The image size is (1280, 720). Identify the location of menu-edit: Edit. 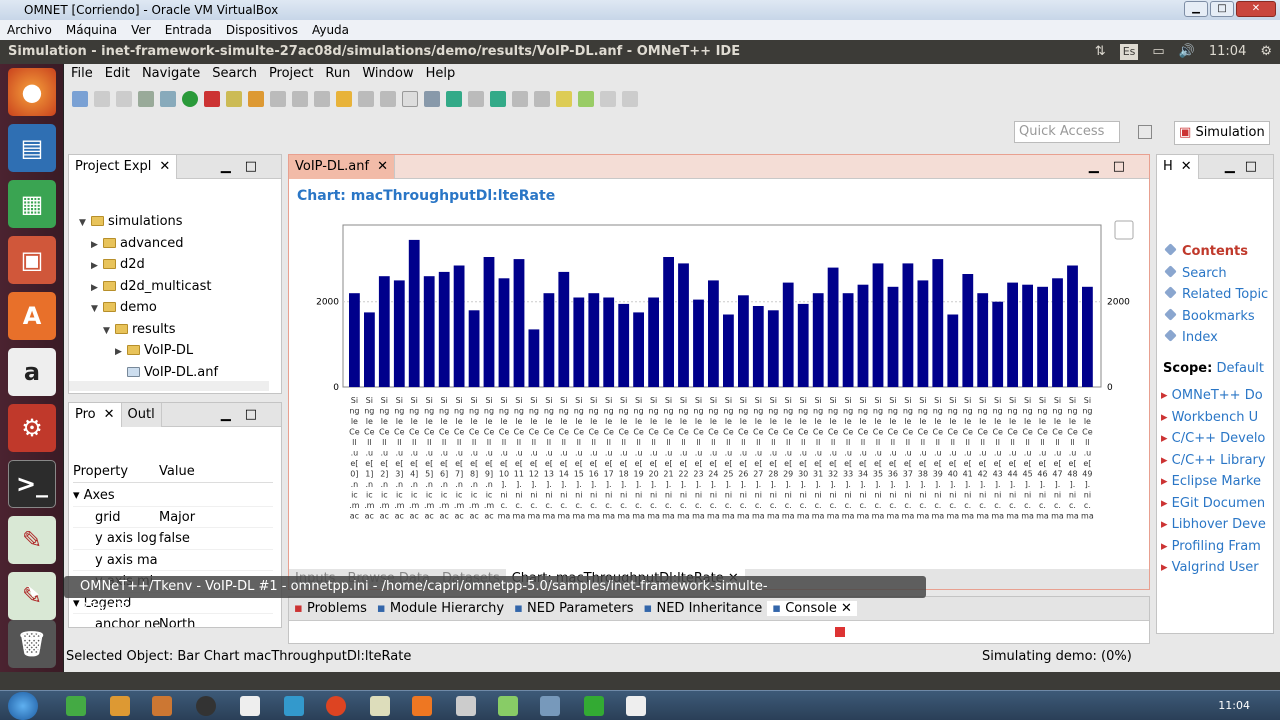
(117, 74).